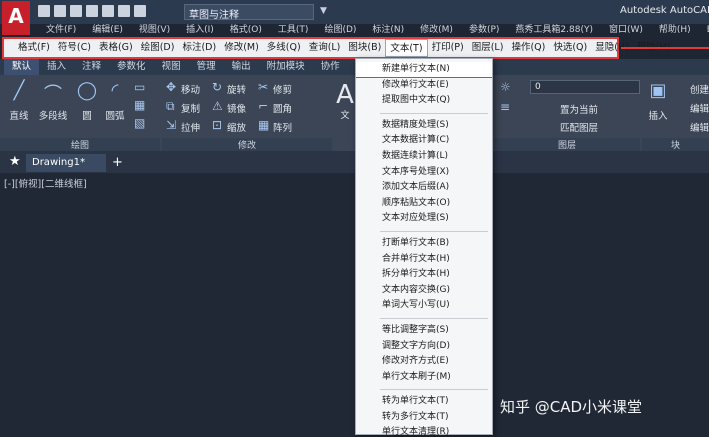 This screenshot has width=709, height=437. I want to click on arc-tool: ◜ 圆弧, so click(115, 101).